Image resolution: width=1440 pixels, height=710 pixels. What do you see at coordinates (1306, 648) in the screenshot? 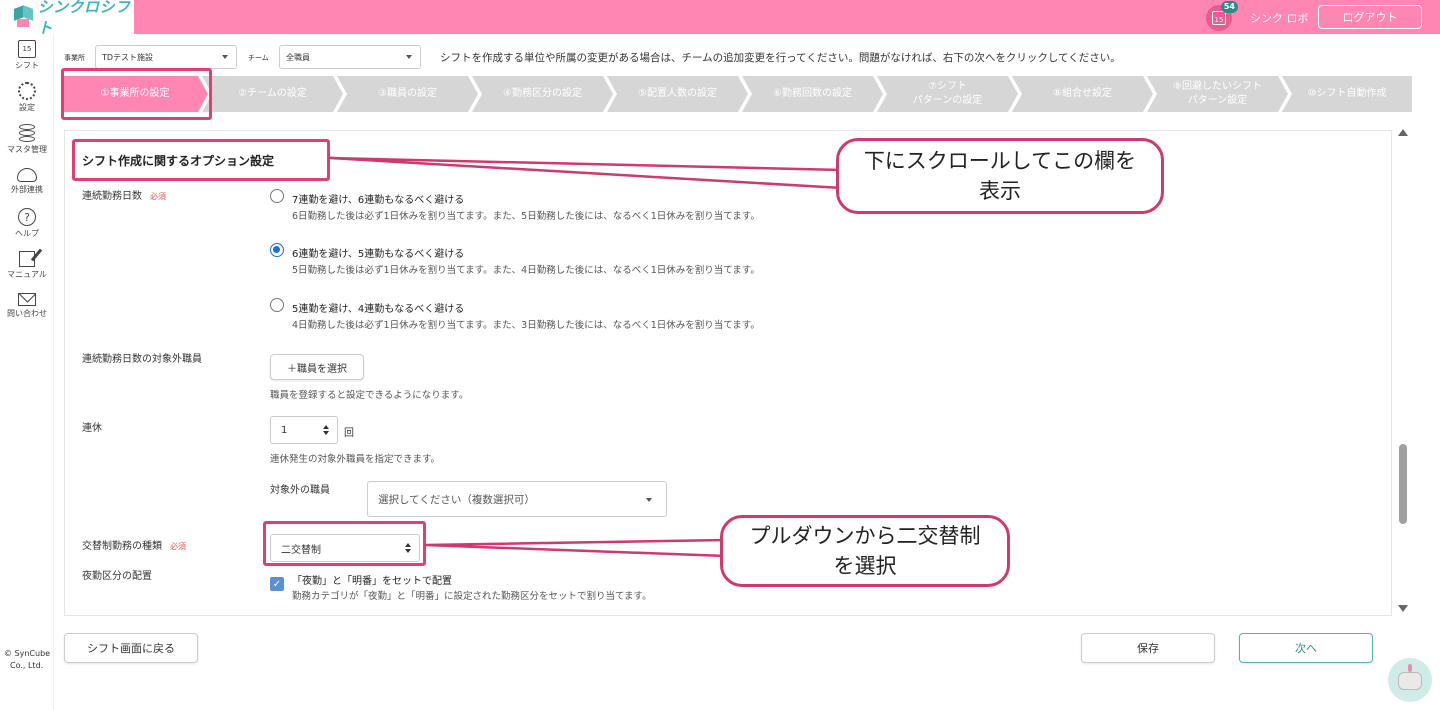
I see `next-button: 次へ` at bounding box center [1306, 648].